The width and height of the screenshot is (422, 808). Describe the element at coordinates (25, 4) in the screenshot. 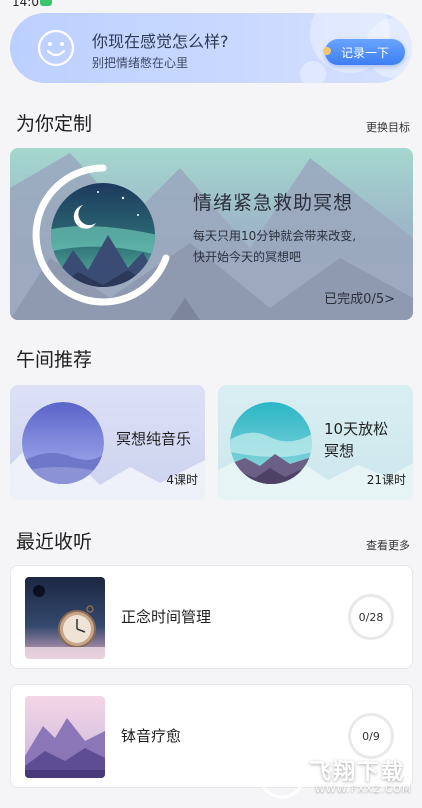

I see `status-time: 14:0` at that location.